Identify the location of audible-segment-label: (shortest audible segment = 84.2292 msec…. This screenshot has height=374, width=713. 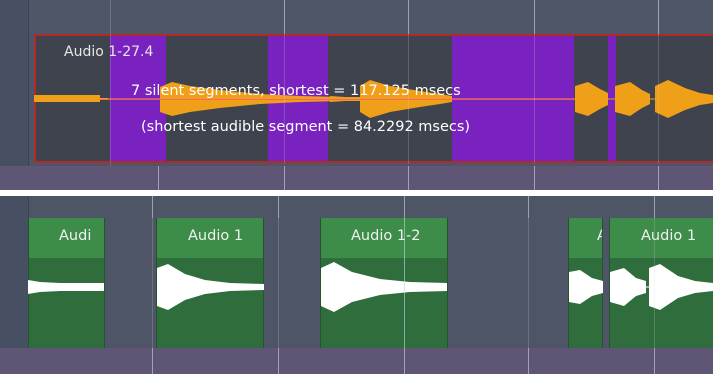
(306, 127).